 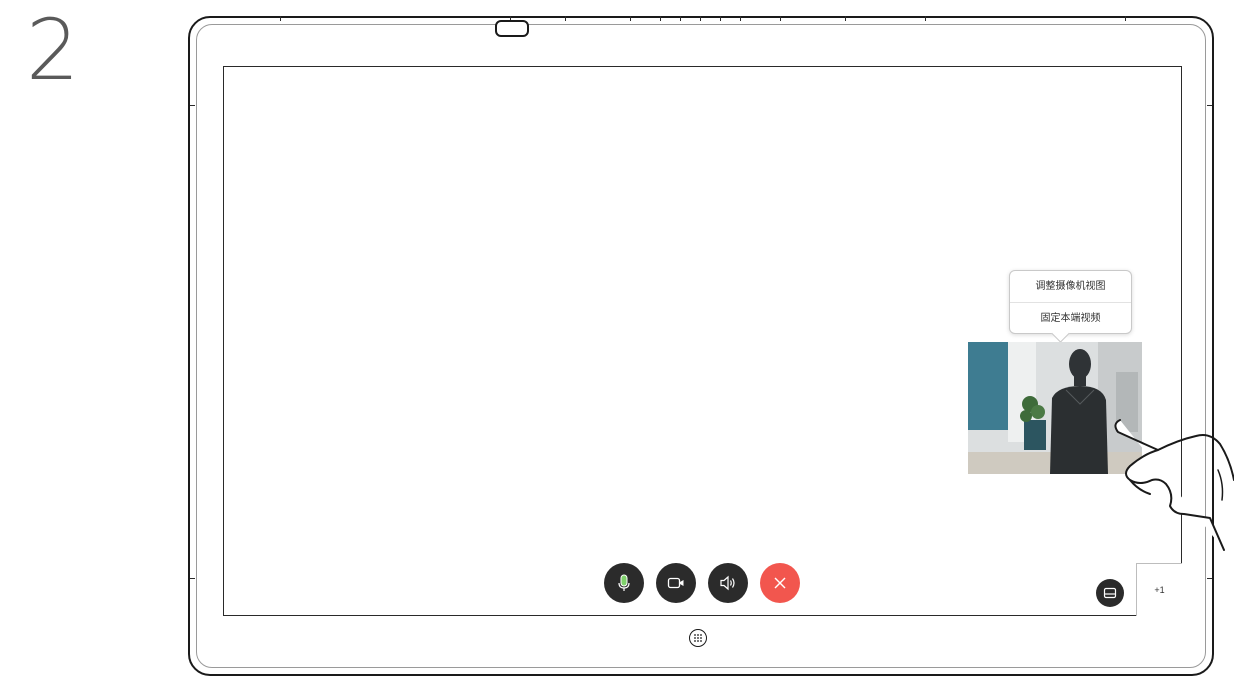 I want to click on self-view-menu: 调整摄像机视图 固定本端视频, so click(x=1070, y=302).